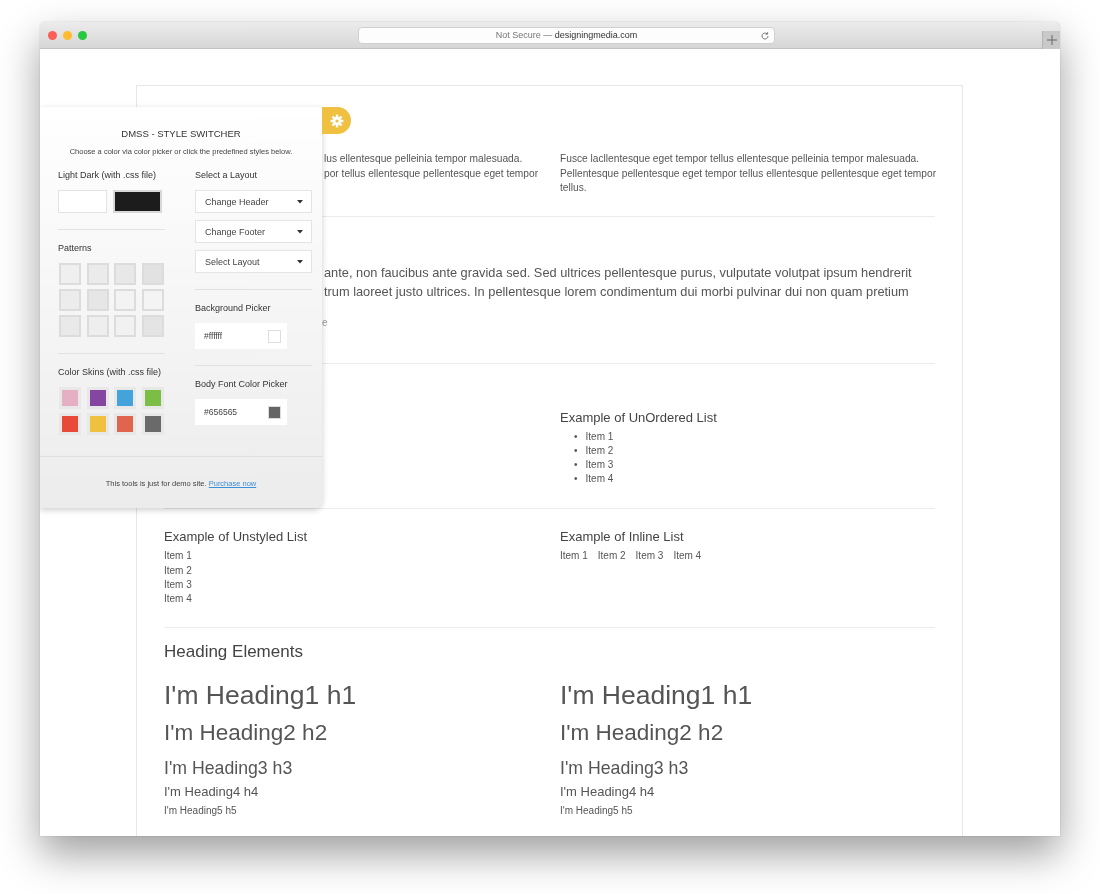 The height and width of the screenshot is (894, 1100). What do you see at coordinates (181, 133) in the screenshot?
I see `panel-title: DMSS - STYLE SWITCHER` at bounding box center [181, 133].